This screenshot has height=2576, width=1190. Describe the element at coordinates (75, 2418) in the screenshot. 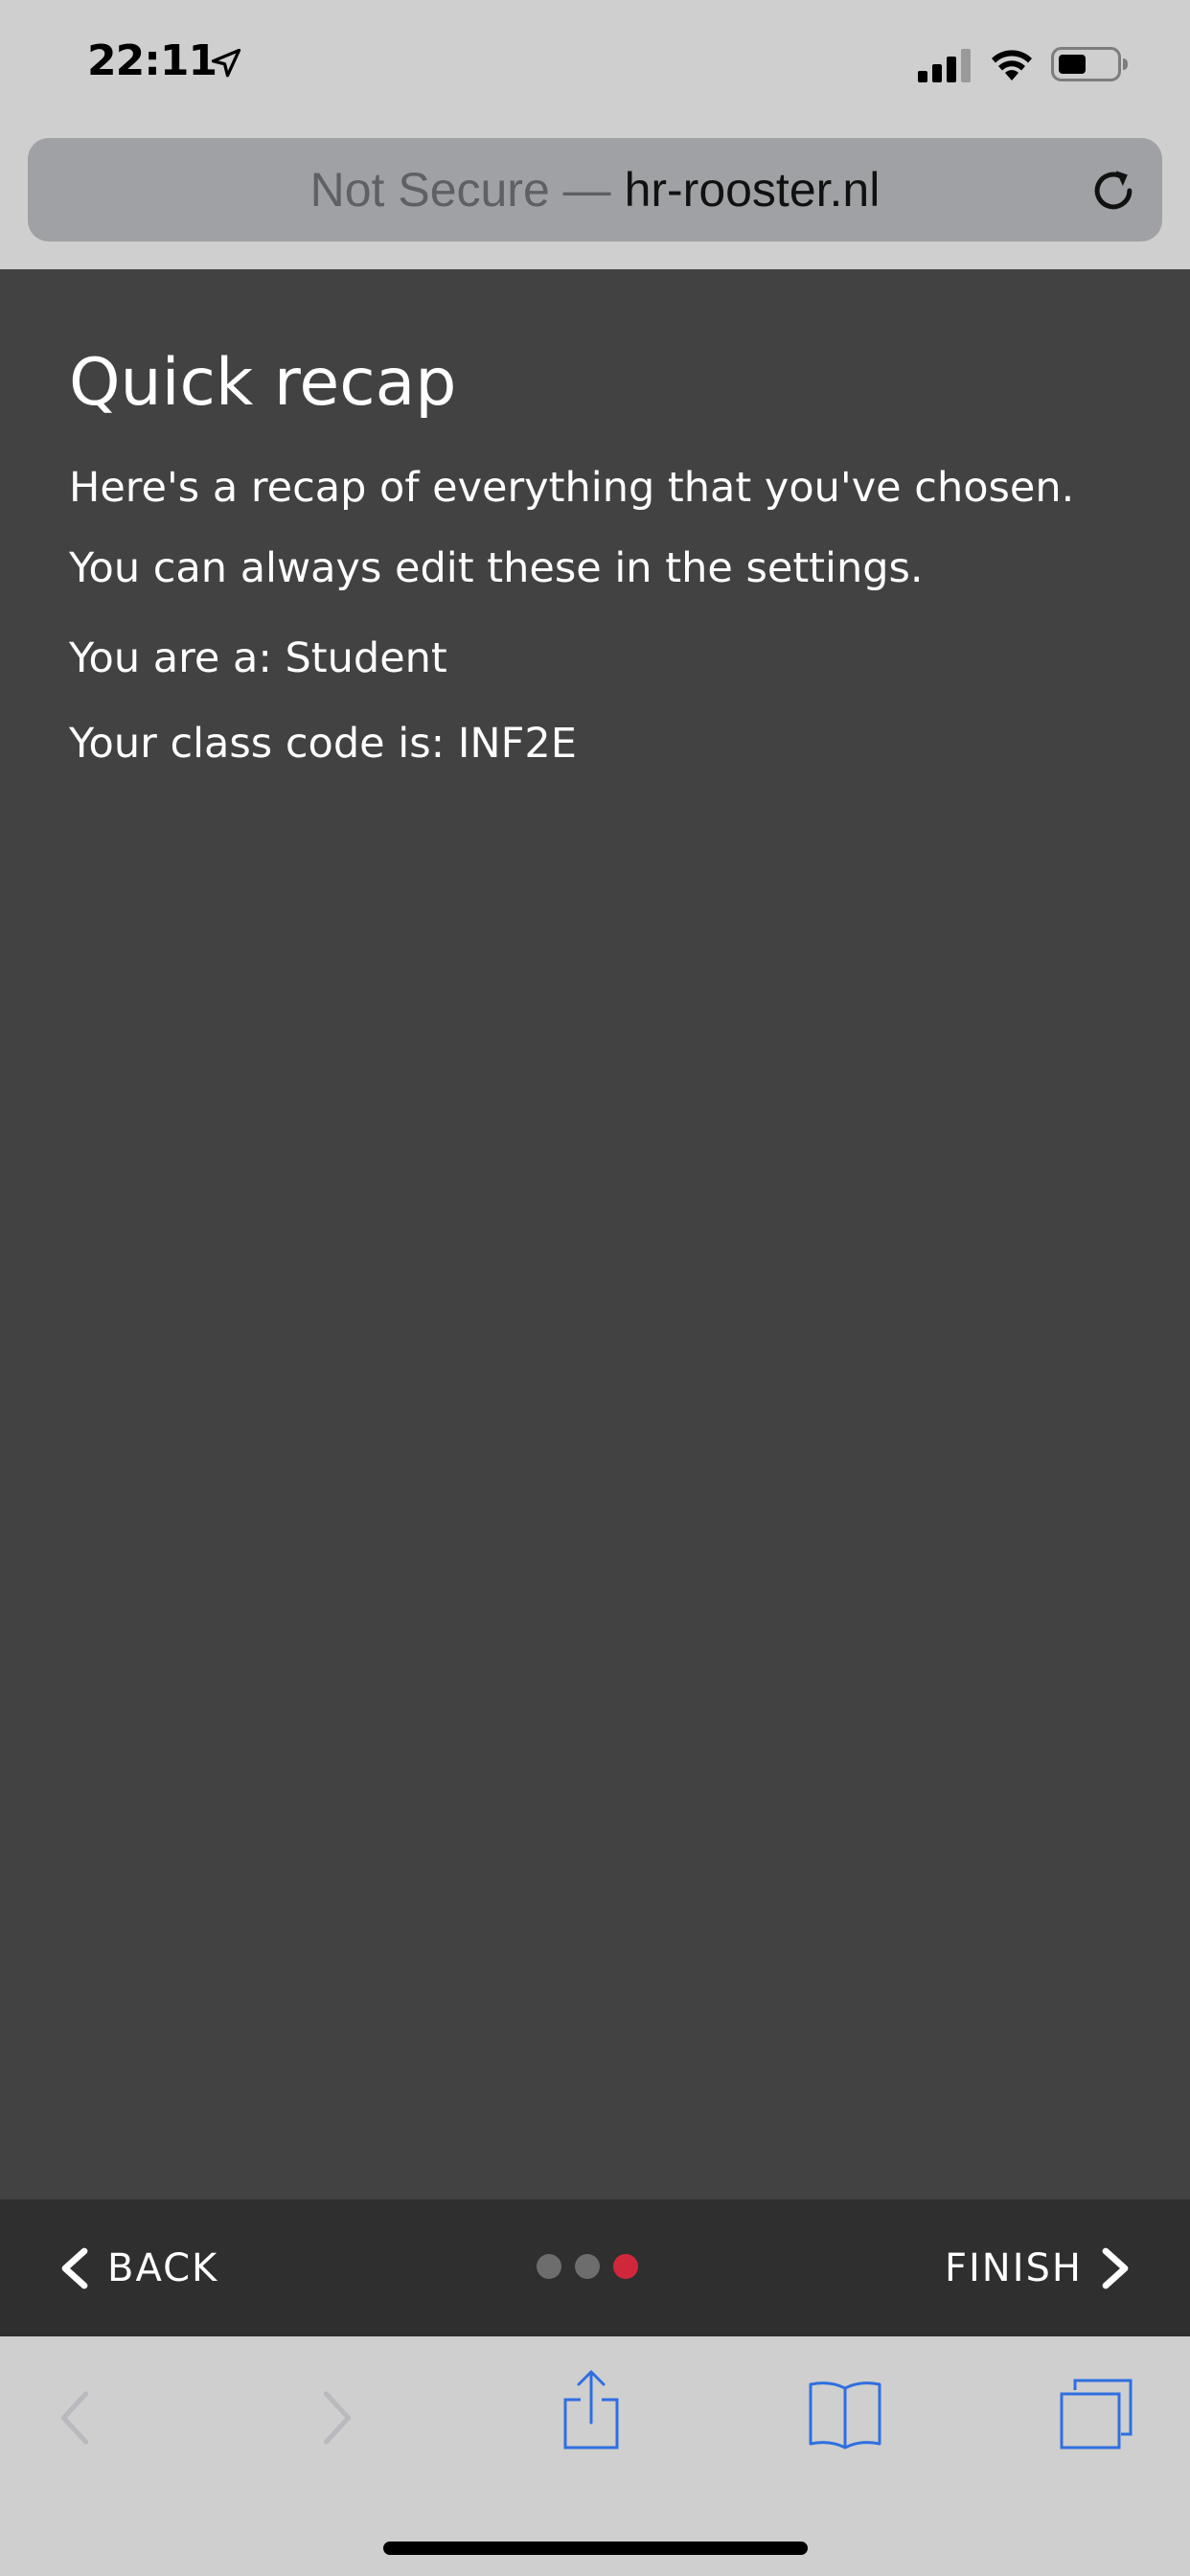

I see `back-arrow-icon` at that location.